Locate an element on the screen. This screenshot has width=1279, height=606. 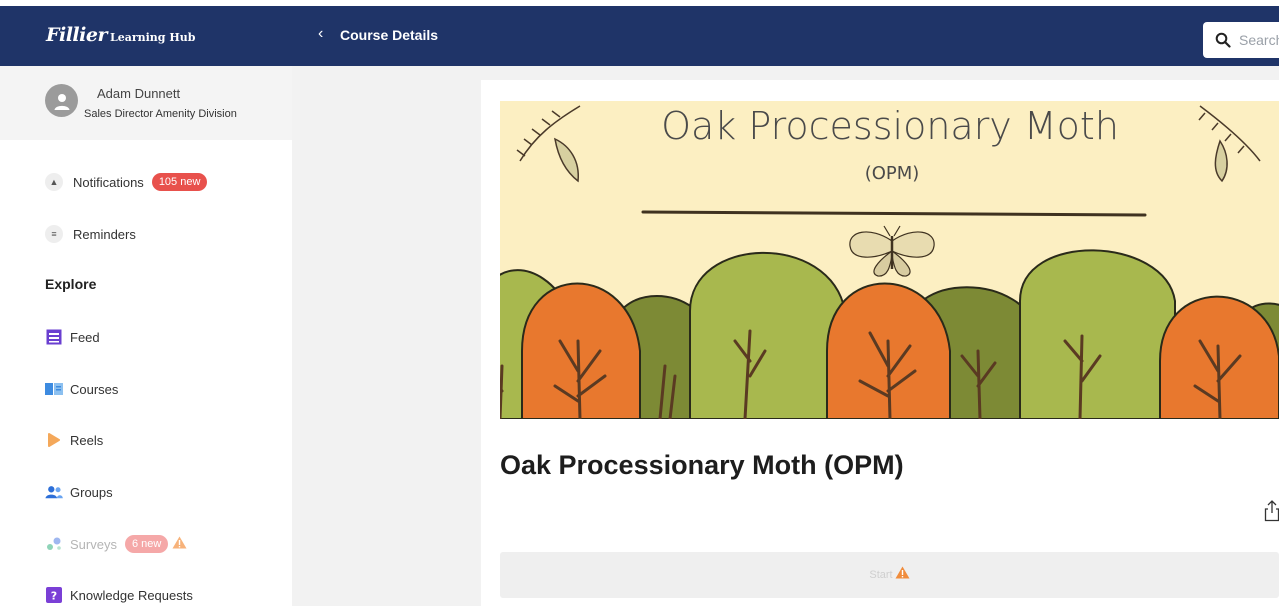
search-icon is located at coordinates (1223, 40).